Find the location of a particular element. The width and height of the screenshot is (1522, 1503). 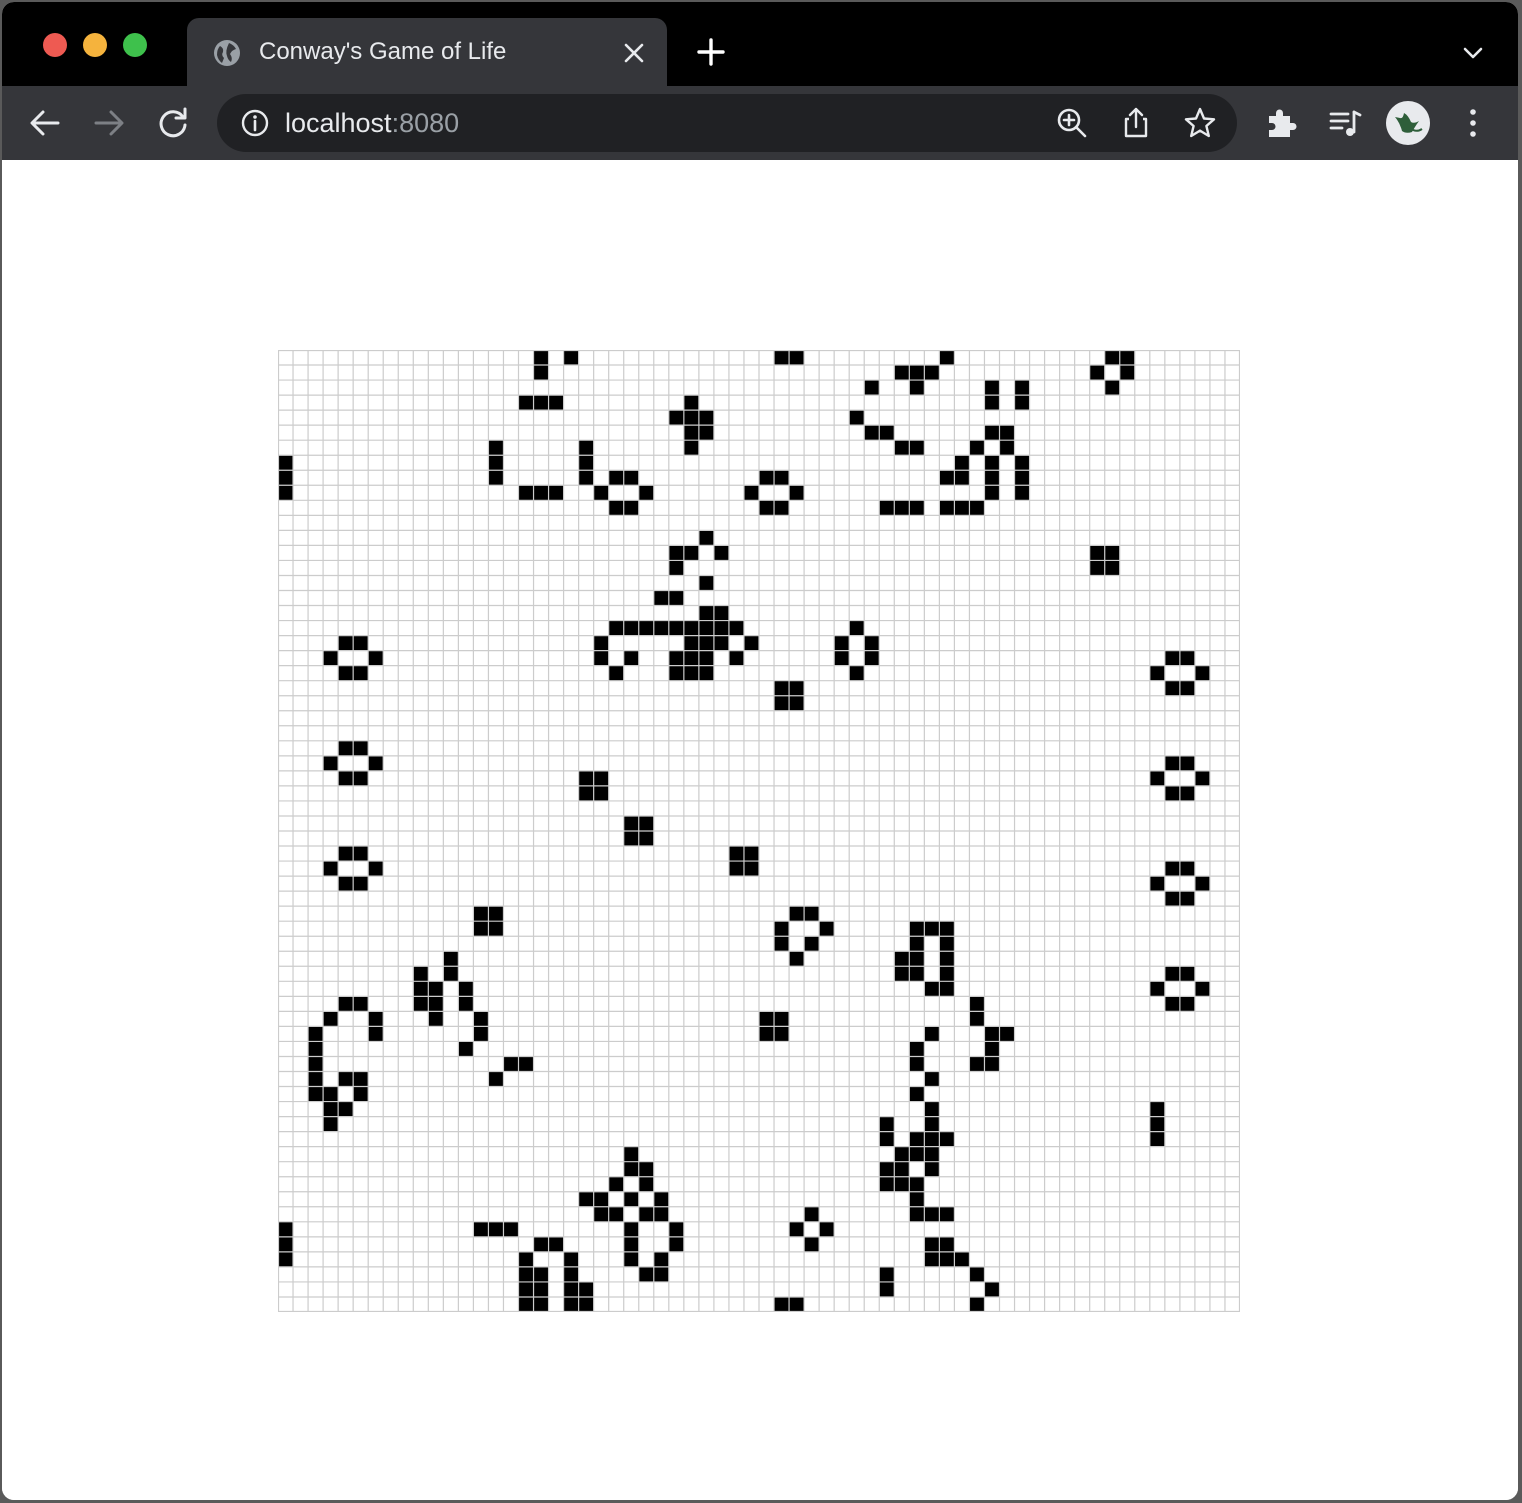

window-minimize-button is located at coordinates (95, 45).